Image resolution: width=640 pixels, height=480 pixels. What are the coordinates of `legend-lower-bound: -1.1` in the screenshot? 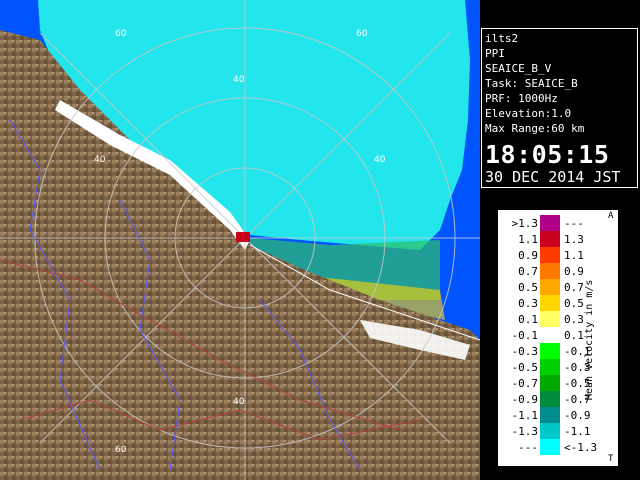 It's located at (525, 415).